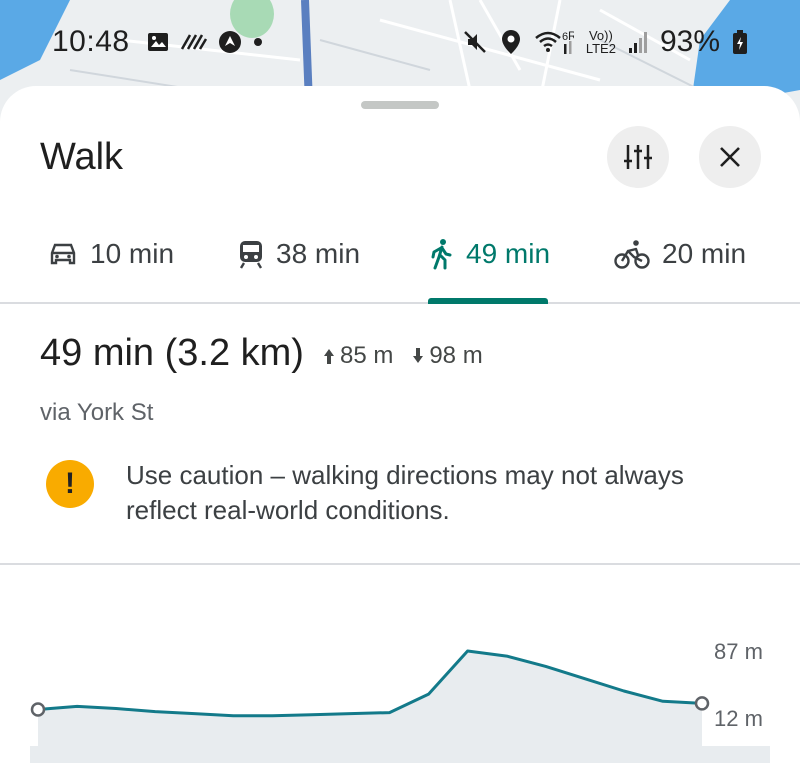 This screenshot has height=763, width=800. What do you see at coordinates (400, 260) in the screenshot?
I see `travel-mode-tabs: 10 min 38 min 49 min 20 min` at bounding box center [400, 260].